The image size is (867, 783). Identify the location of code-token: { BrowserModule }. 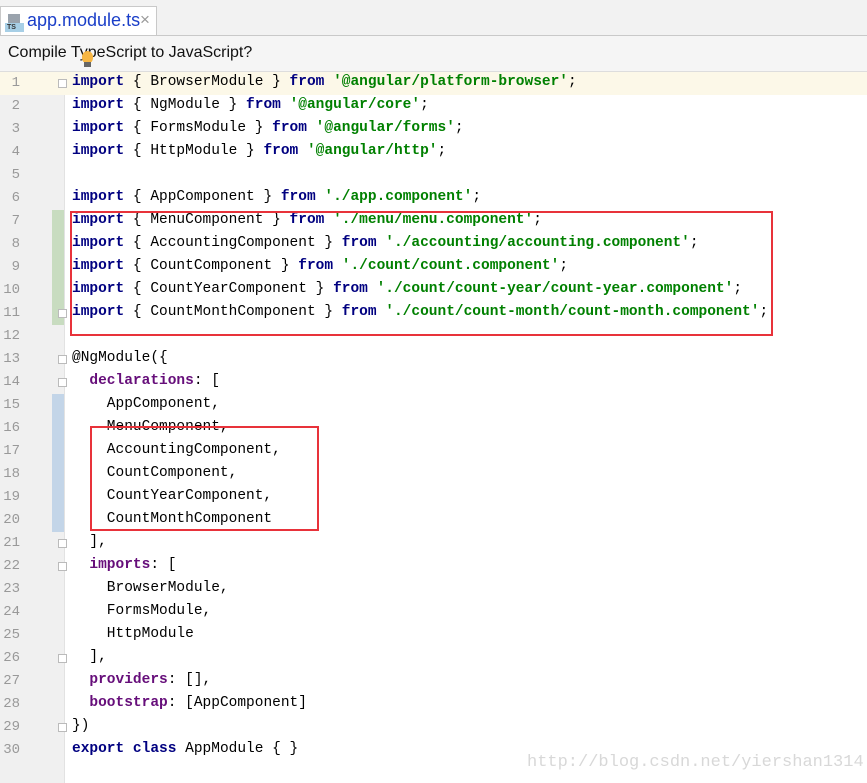
(207, 82).